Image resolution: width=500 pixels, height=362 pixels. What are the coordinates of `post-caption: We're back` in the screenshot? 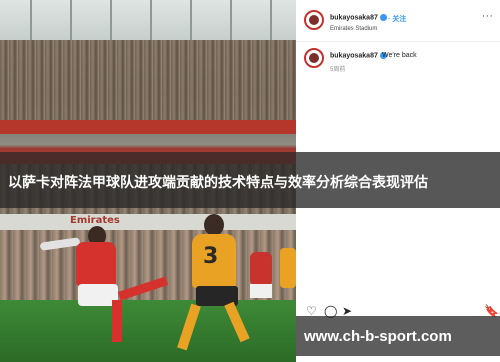 It's located at (399, 55).